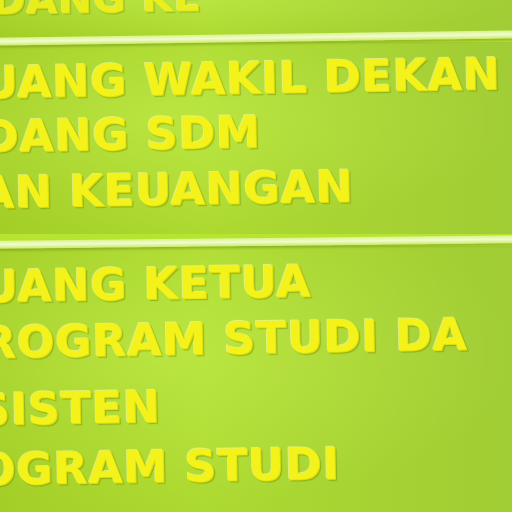 The height and width of the screenshot is (512, 512). What do you see at coordinates (251, 78) in the screenshot?
I see `sign-text-line: UANG WAKIL DEKAN` at bounding box center [251, 78].